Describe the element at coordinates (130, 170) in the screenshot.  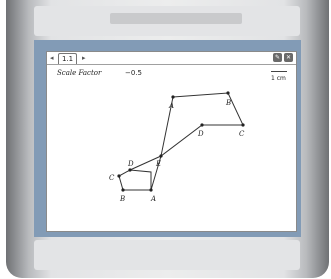
I see `point-d-prime` at that location.